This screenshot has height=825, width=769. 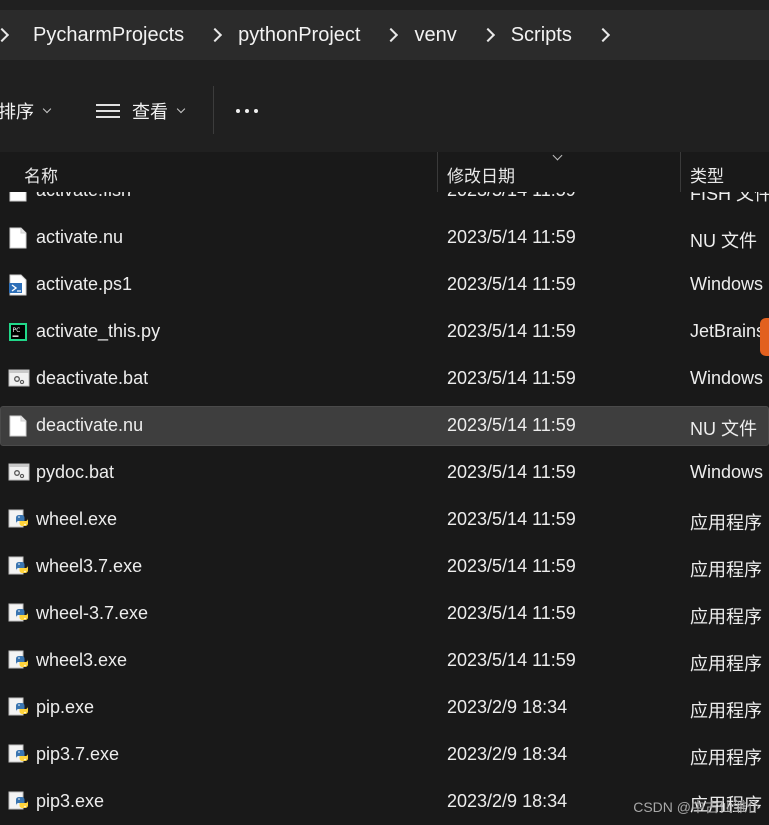 I want to click on breadcrumb-item-venv: venv, so click(x=435, y=35).